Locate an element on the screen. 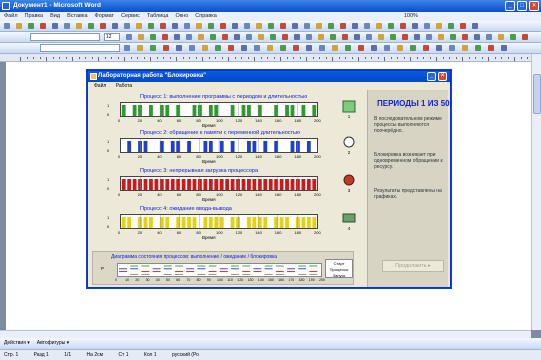  start-processes-button: Старт Процессы Запуск is located at coordinates (339, 268).